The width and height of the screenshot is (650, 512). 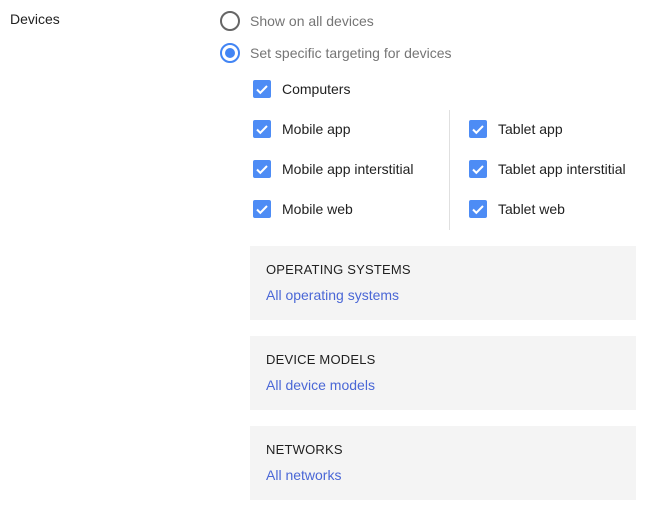 What do you see at coordinates (316, 129) in the screenshot?
I see `checkbox-label-mobile-app: Mobile app` at bounding box center [316, 129].